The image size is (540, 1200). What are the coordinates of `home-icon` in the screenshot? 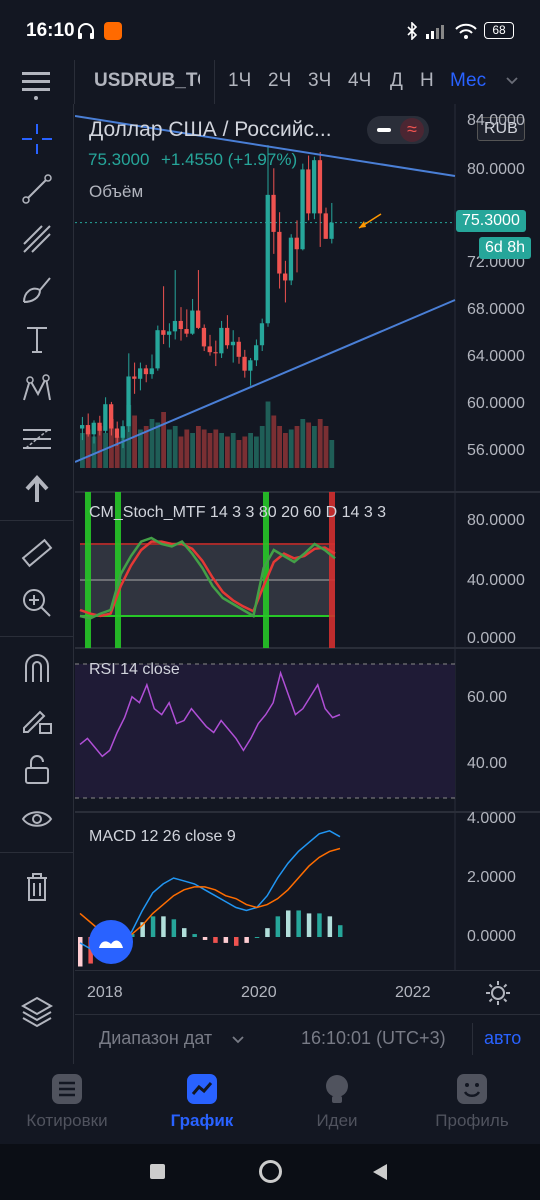 It's located at (270, 1171).